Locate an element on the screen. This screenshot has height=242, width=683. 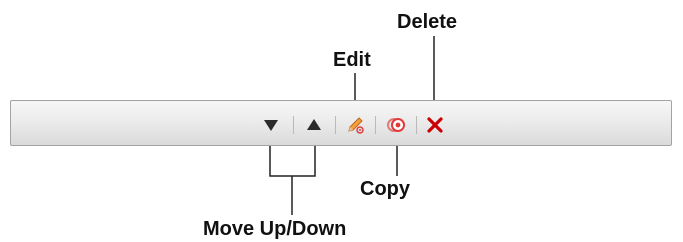
copy-icon is located at coordinates (396, 125).